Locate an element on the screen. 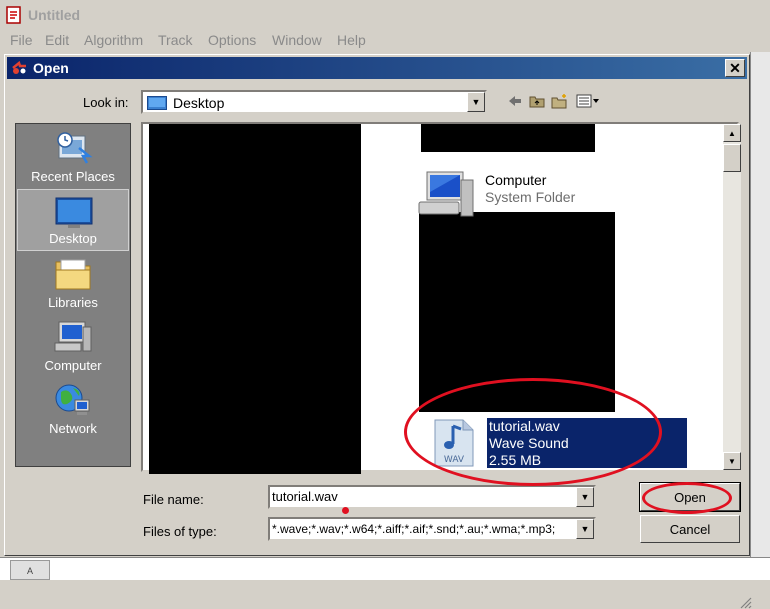 The height and width of the screenshot is (609, 770). file-size-text: 2.55 MB is located at coordinates (515, 460).